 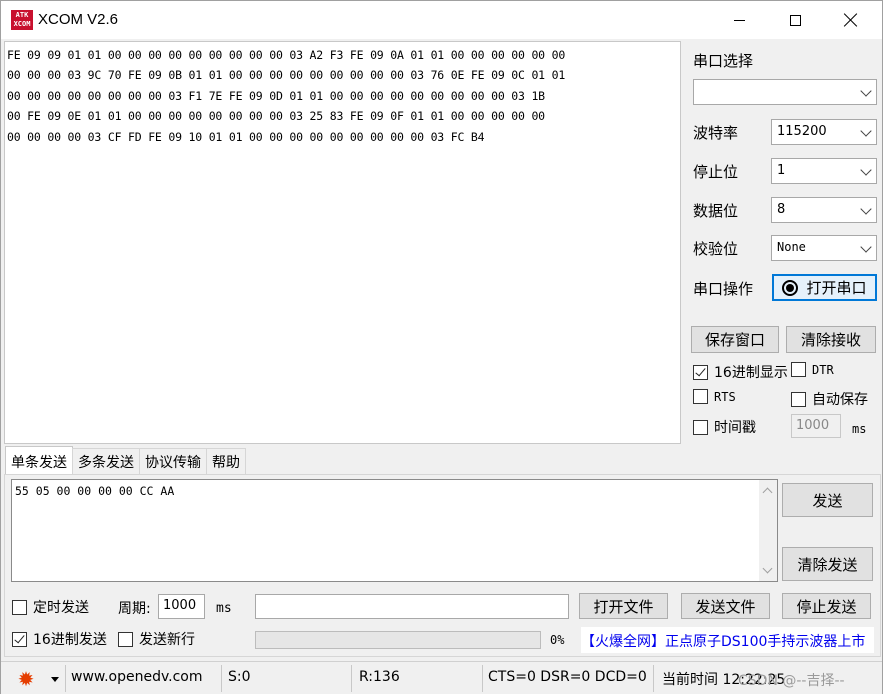 What do you see at coordinates (394, 530) in the screenshot?
I see `send-input: 55 05 00 00 00 00 CC AA` at bounding box center [394, 530].